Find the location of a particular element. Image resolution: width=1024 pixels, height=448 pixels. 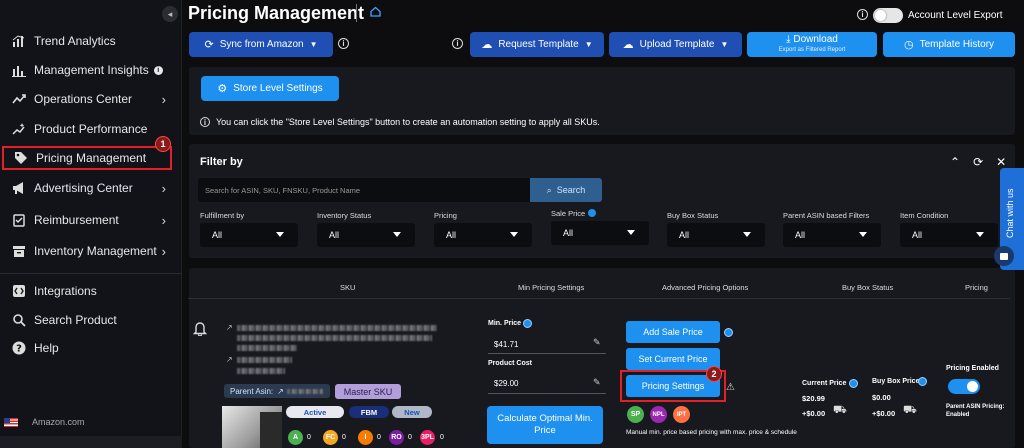

sidebar-item-integrations: Integrations is located at coordinates (91, 291).